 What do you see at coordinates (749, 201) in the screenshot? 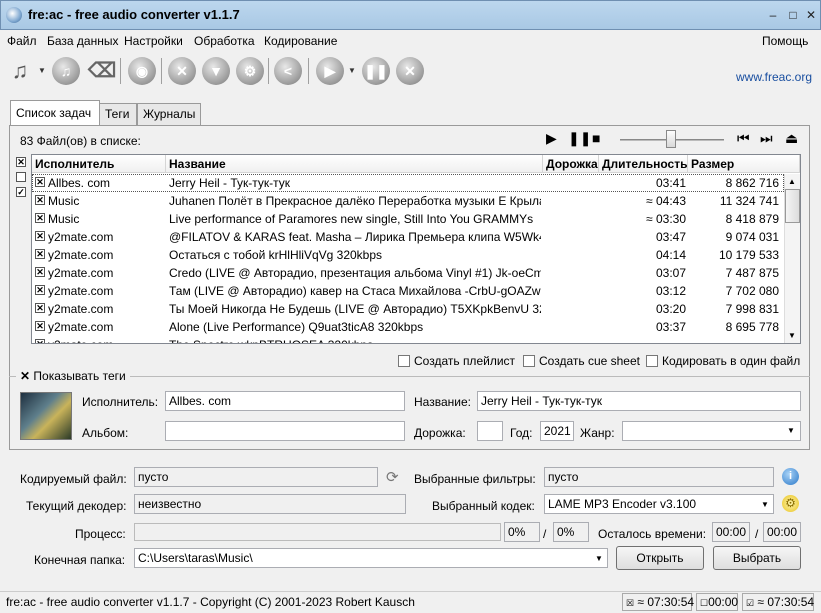
I see `row-size: 11 324 741` at bounding box center [749, 201].